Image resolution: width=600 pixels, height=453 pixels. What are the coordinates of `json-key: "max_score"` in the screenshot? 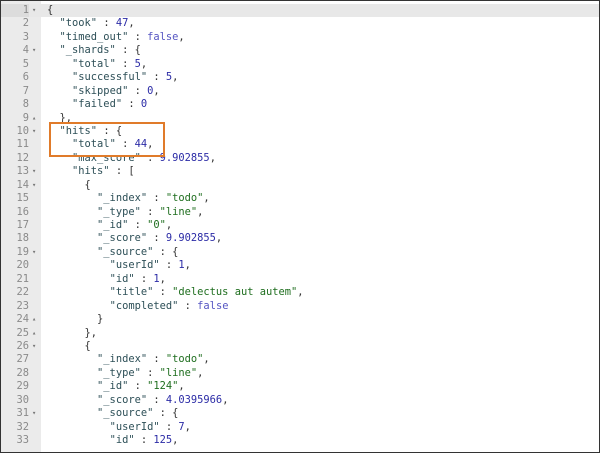 It's located at (106, 157).